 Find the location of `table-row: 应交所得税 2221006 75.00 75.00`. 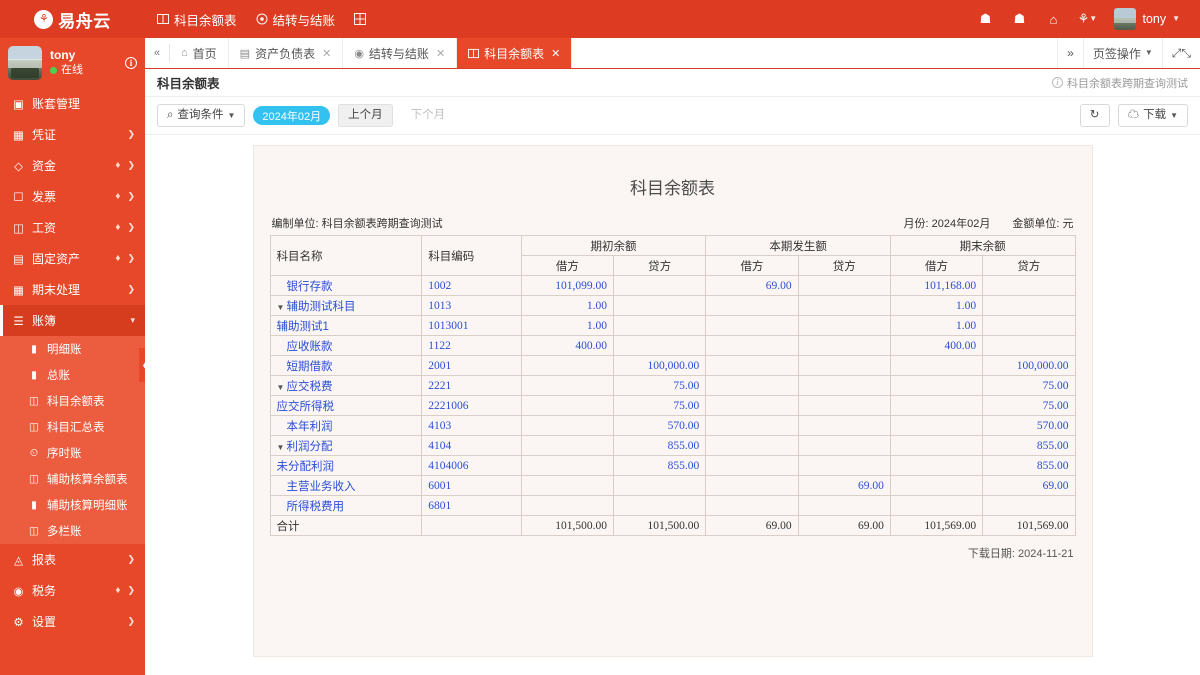

table-row: 应交所得税 2221006 75.00 75.00 is located at coordinates (672, 405).